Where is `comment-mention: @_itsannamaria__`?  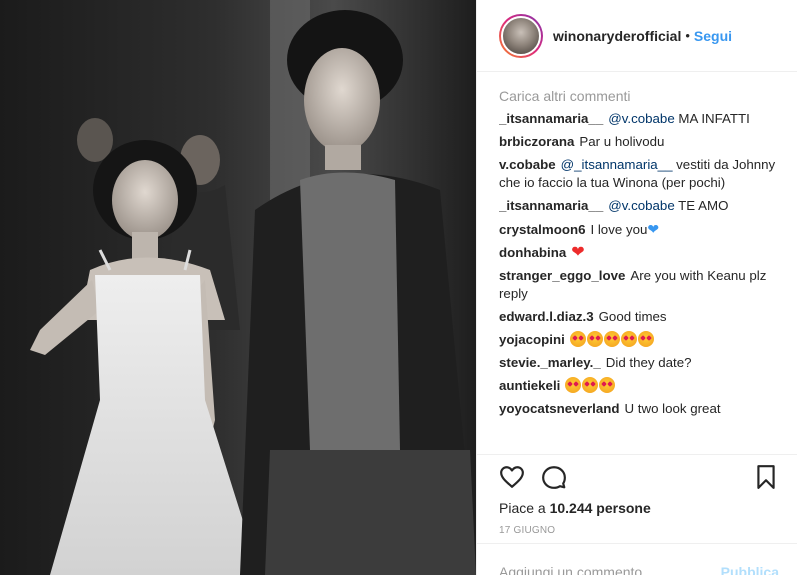
comment-mention: @_itsannamaria__ is located at coordinates (617, 164).